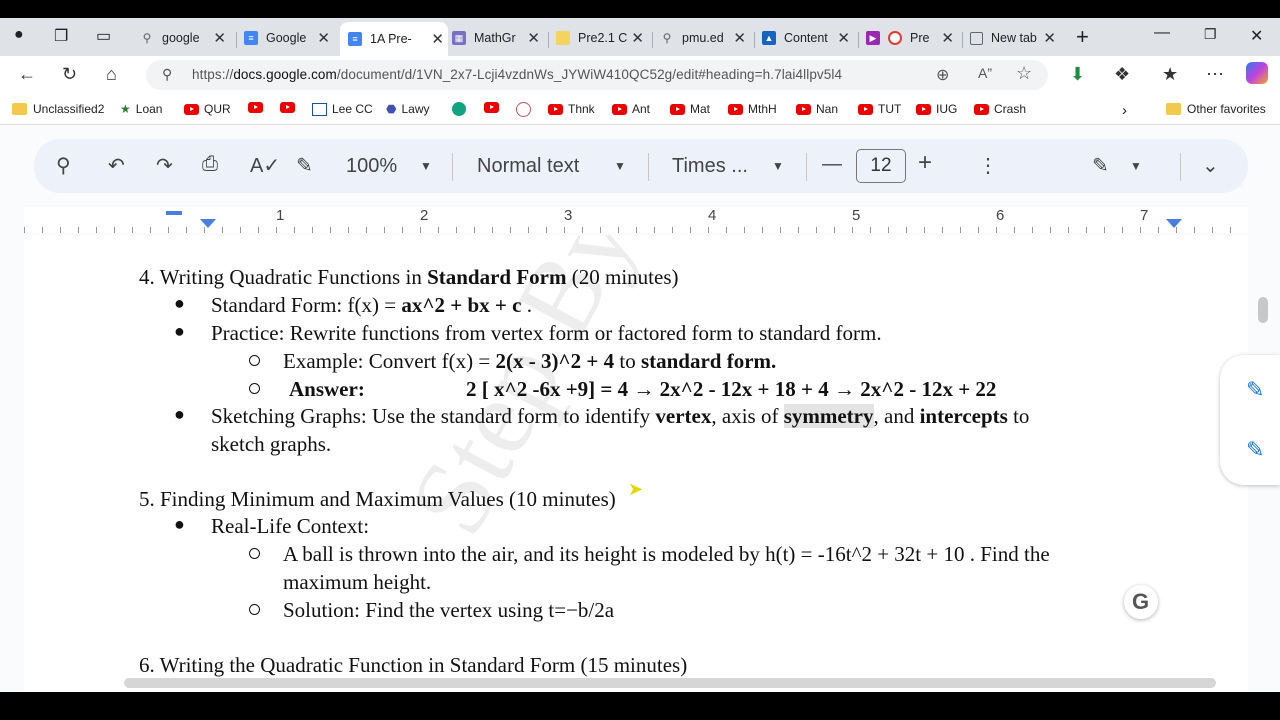  What do you see at coordinates (879, 109) in the screenshot?
I see `bookmark-tut: TUT` at bounding box center [879, 109].